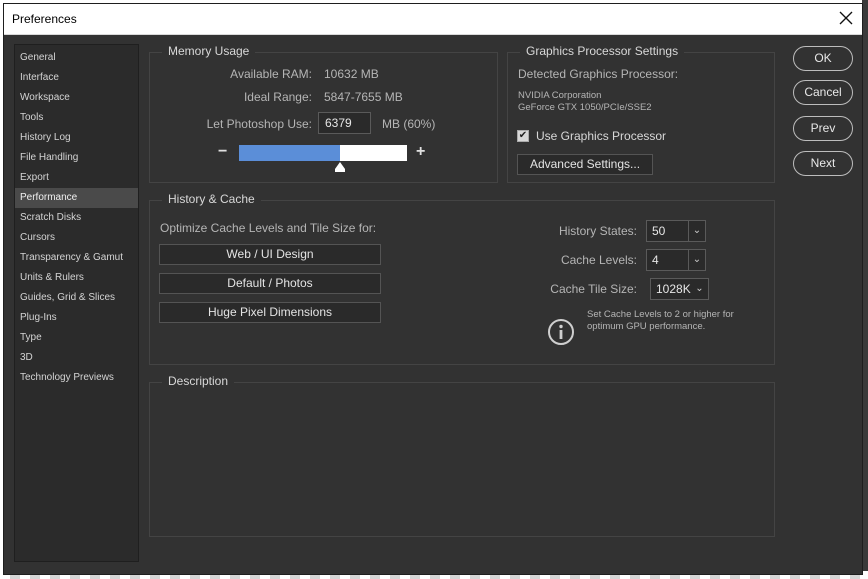 The image size is (868, 579). Describe the element at coordinates (198, 381) in the screenshot. I see `description-title: Description` at that location.